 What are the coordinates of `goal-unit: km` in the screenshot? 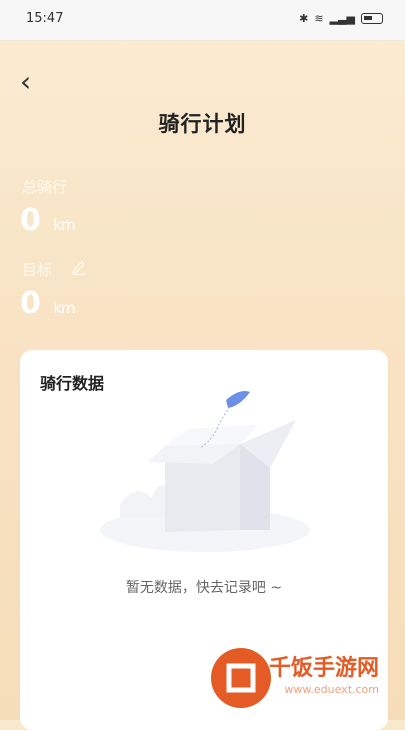 It's located at (64, 308).